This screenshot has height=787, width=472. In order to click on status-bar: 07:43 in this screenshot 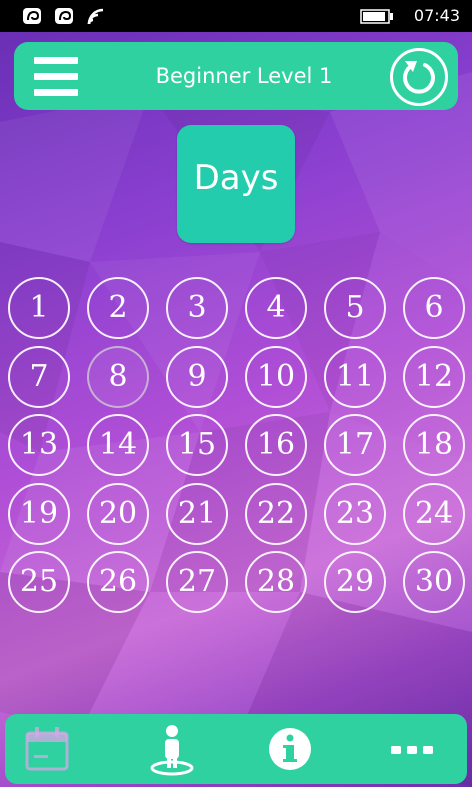, I will do `click(236, 16)`.